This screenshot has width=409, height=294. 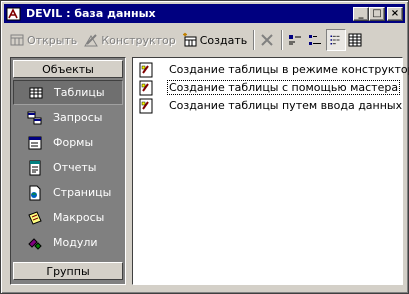 I want to click on sidebar-item-label: Макросы, so click(x=79, y=217).